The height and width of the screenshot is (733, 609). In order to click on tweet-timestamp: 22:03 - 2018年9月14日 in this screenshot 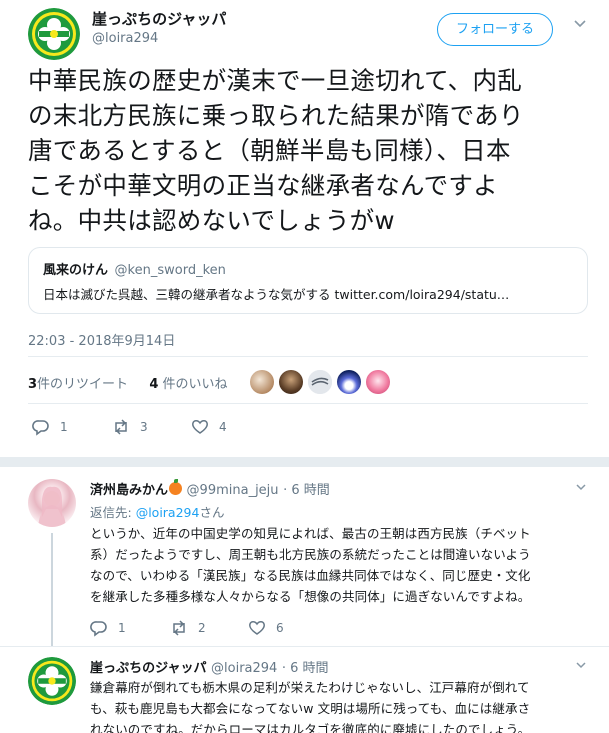, I will do `click(101, 339)`.